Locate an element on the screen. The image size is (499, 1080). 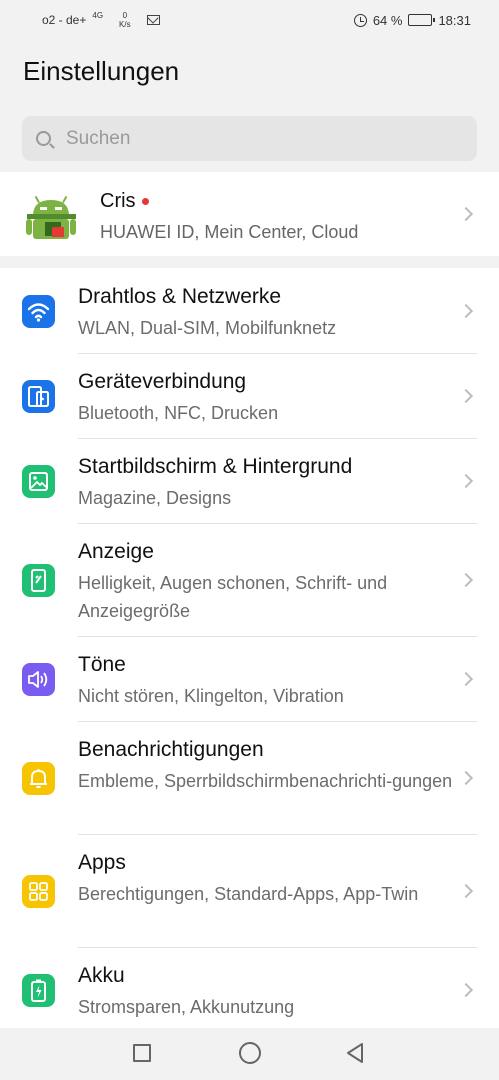
back-icon is located at coordinates (355, 1053).